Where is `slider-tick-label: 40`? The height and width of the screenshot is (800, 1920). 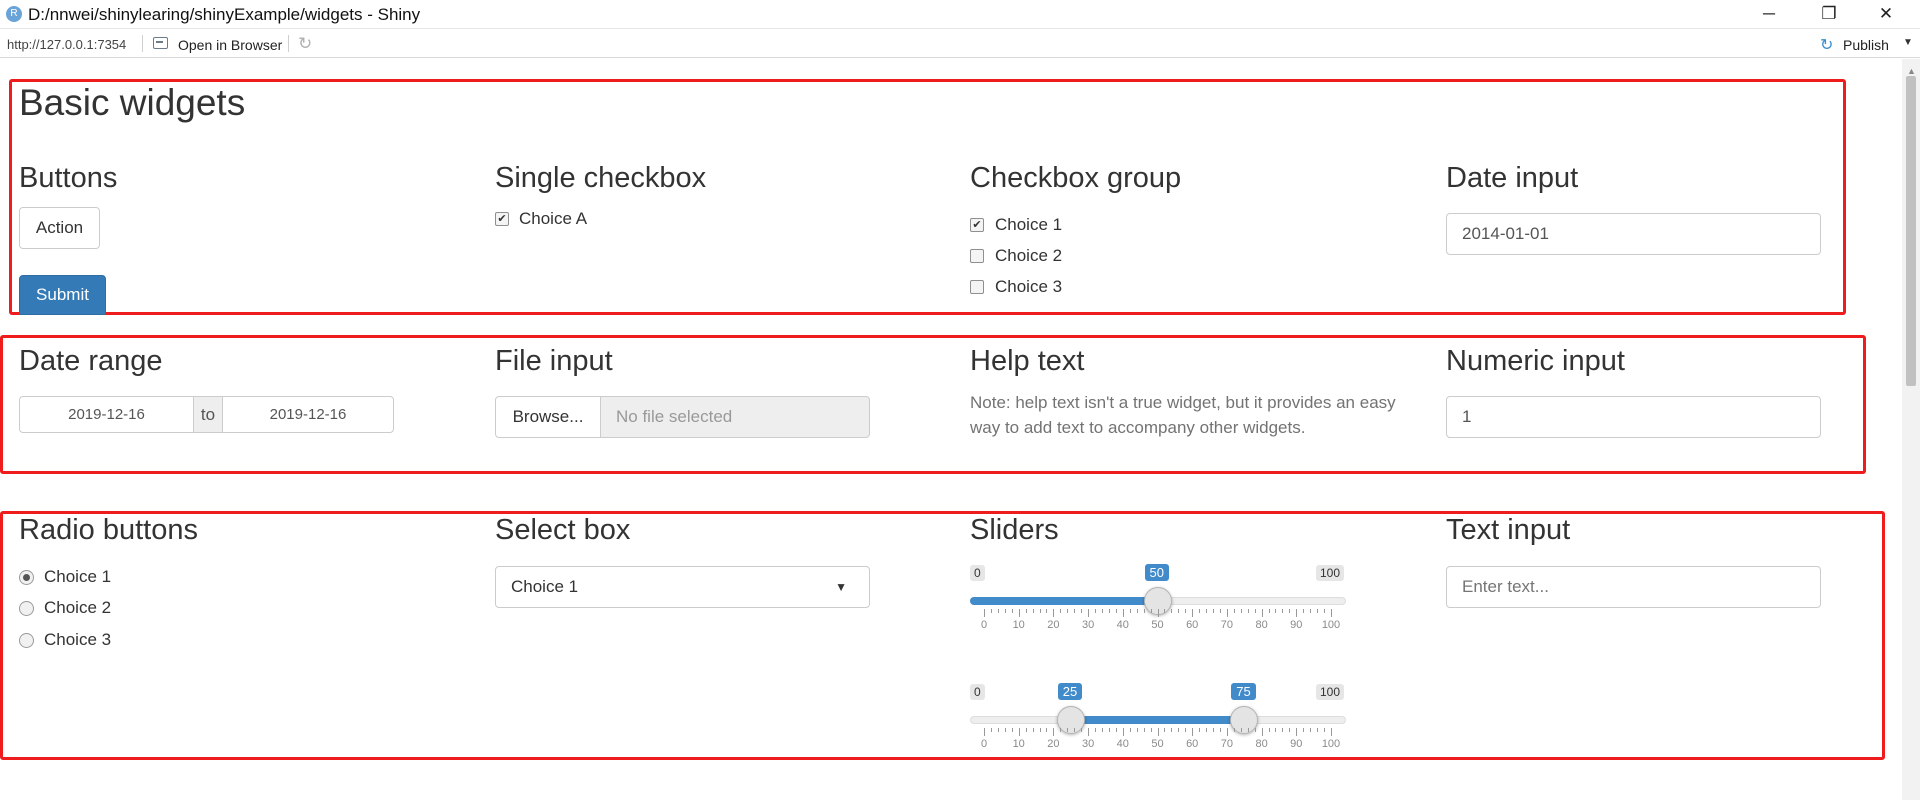
slider-tick-label: 40 is located at coordinates (1122, 625).